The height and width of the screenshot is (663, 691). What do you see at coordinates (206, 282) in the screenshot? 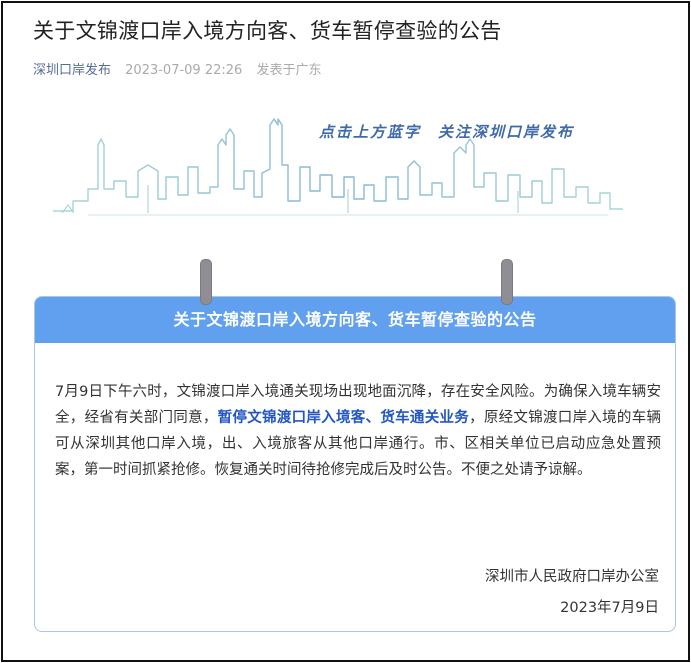
I see `binder-ring-left` at bounding box center [206, 282].